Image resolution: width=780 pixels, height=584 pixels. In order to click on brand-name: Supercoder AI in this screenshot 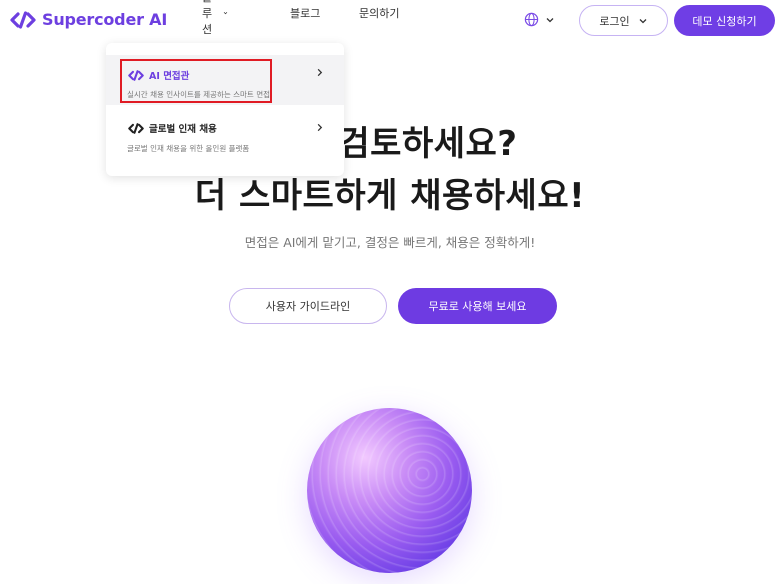, I will do `click(105, 19)`.